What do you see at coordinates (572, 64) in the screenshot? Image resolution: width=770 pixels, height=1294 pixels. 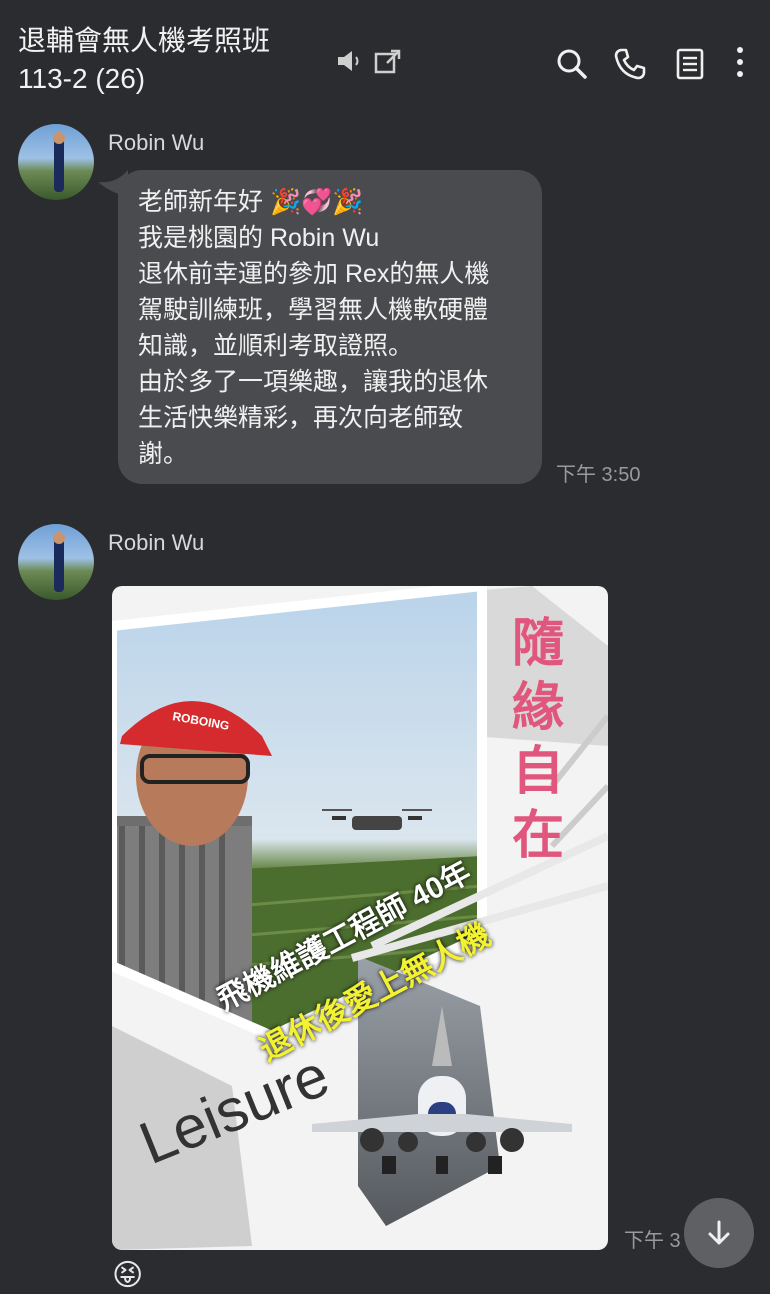 I see `search-icon` at bounding box center [572, 64].